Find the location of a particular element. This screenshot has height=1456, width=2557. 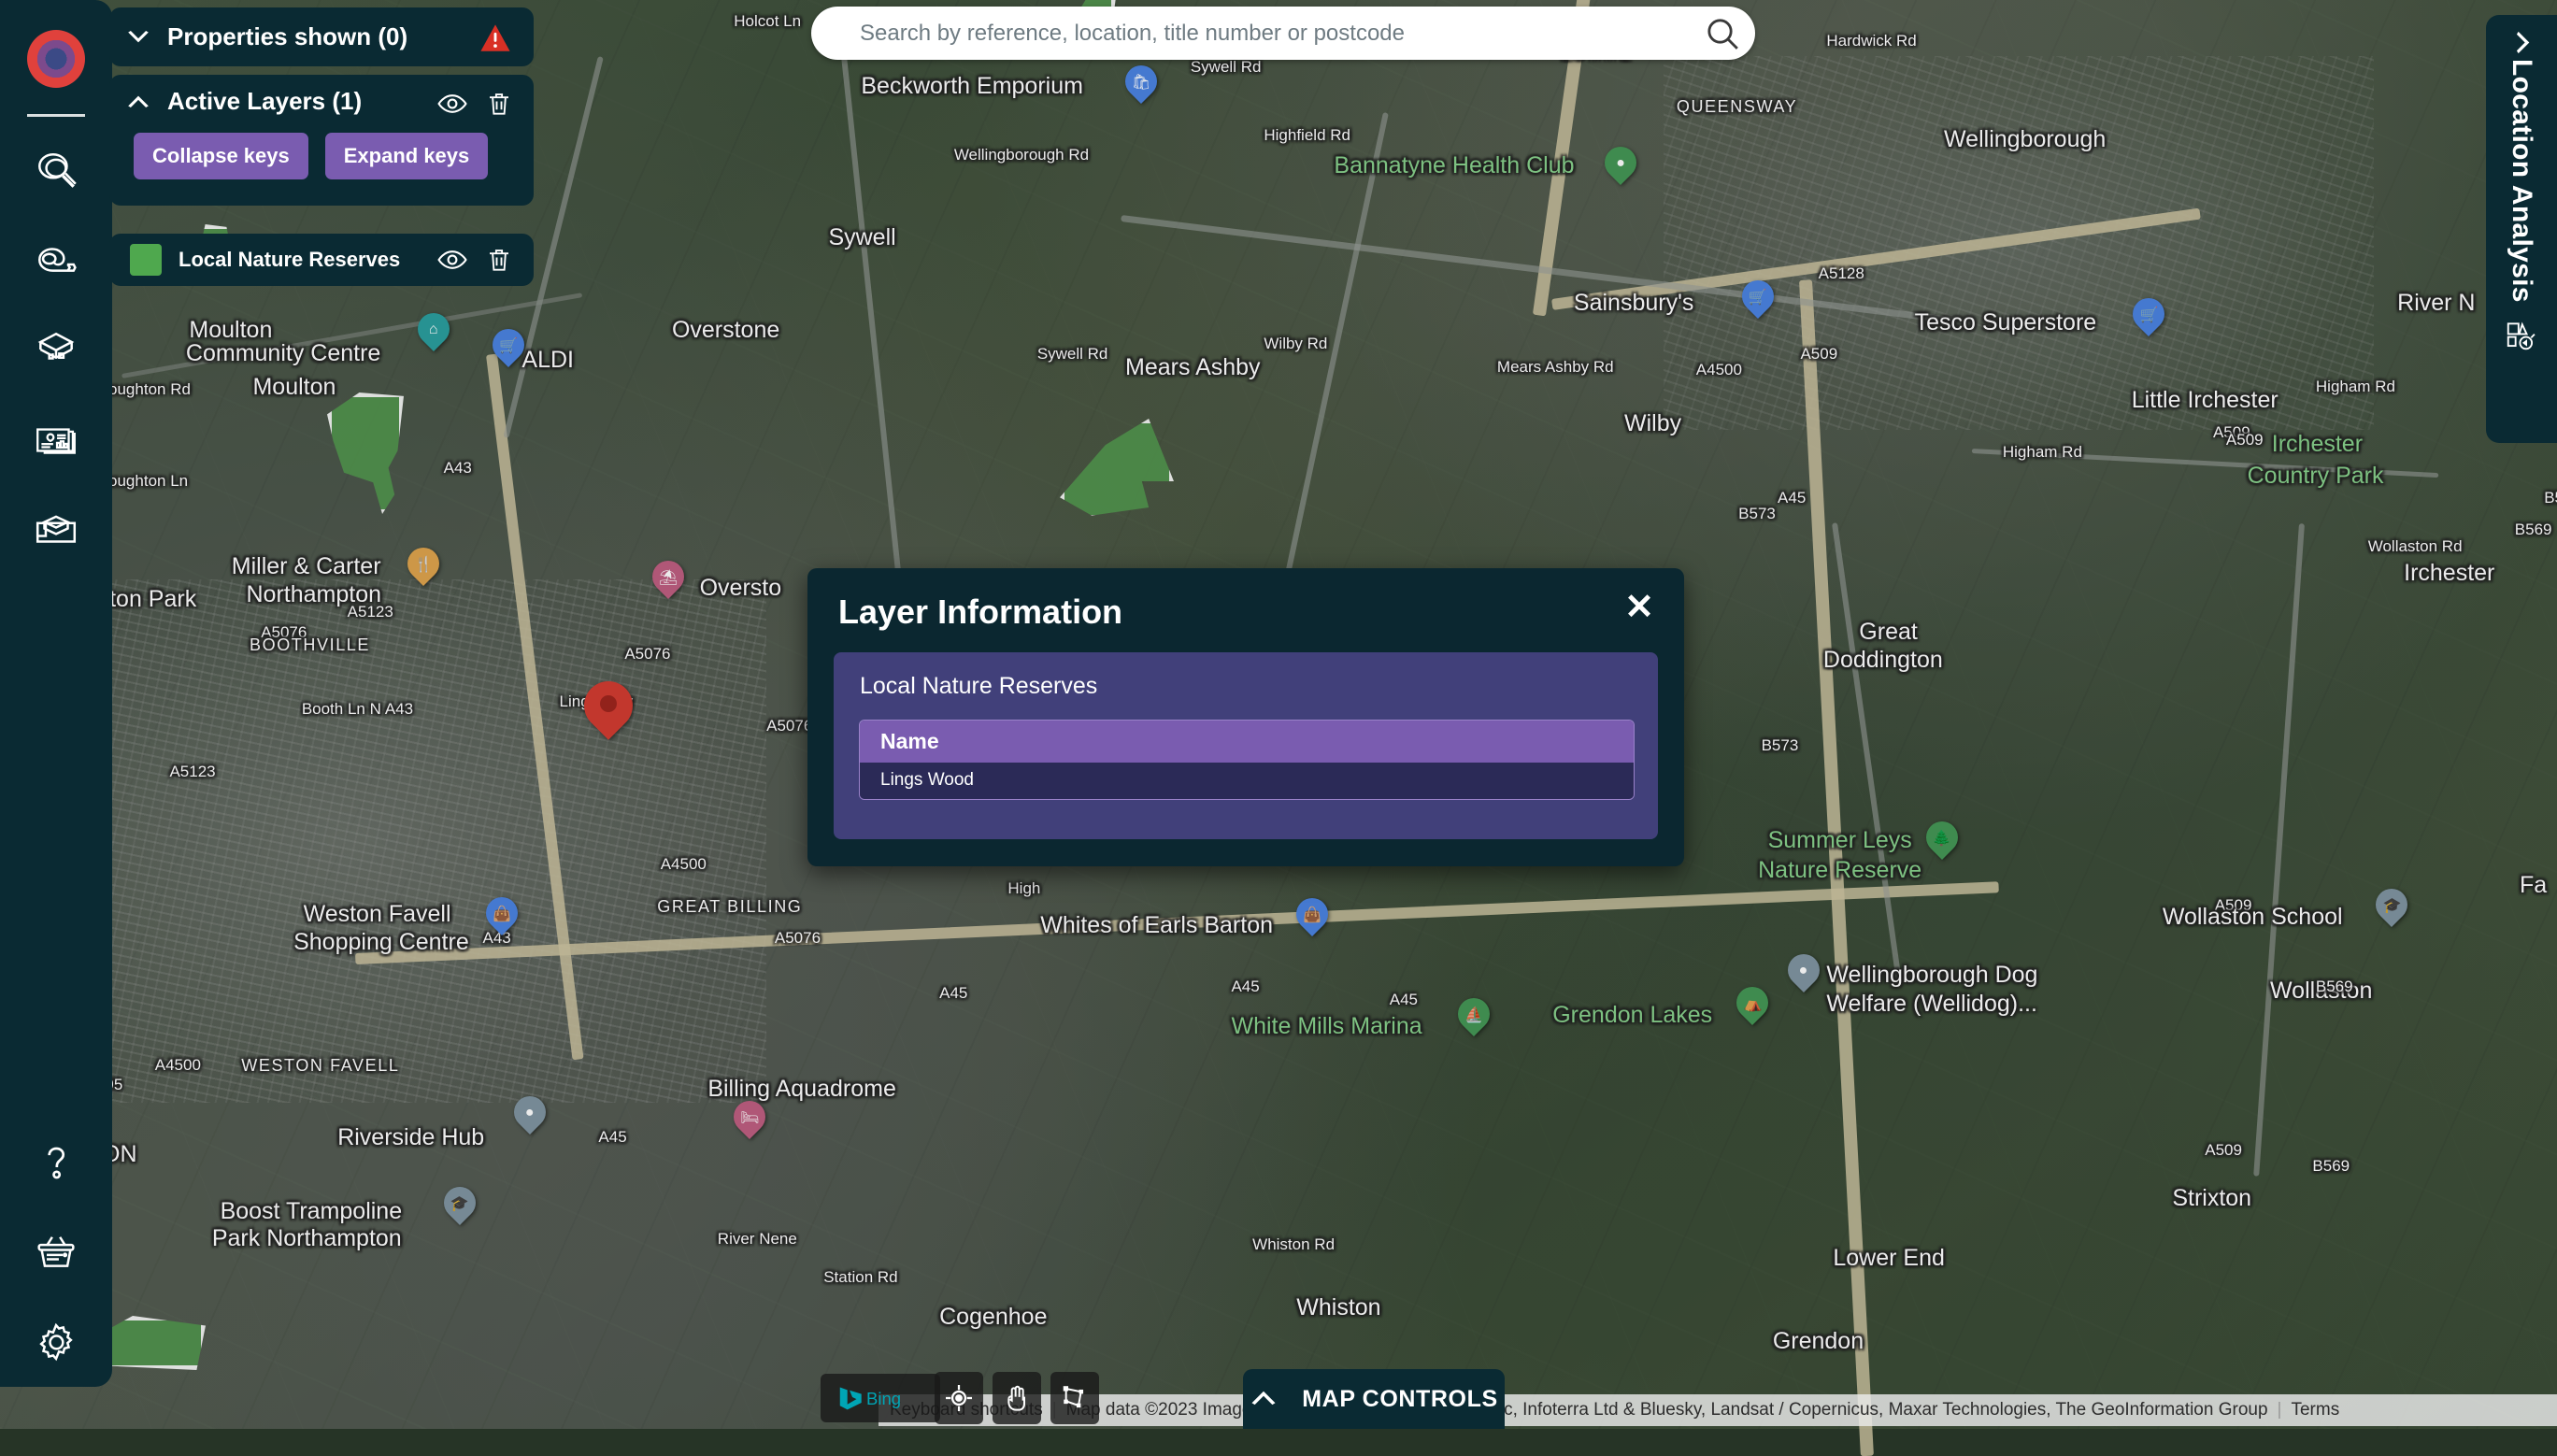

expand-keys-button: Expand keys is located at coordinates (407, 156).